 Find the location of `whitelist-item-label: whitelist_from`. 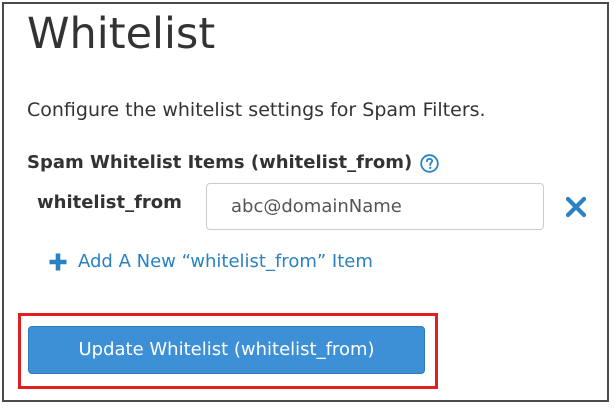

whitelist-item-label: whitelist_from is located at coordinates (109, 202).